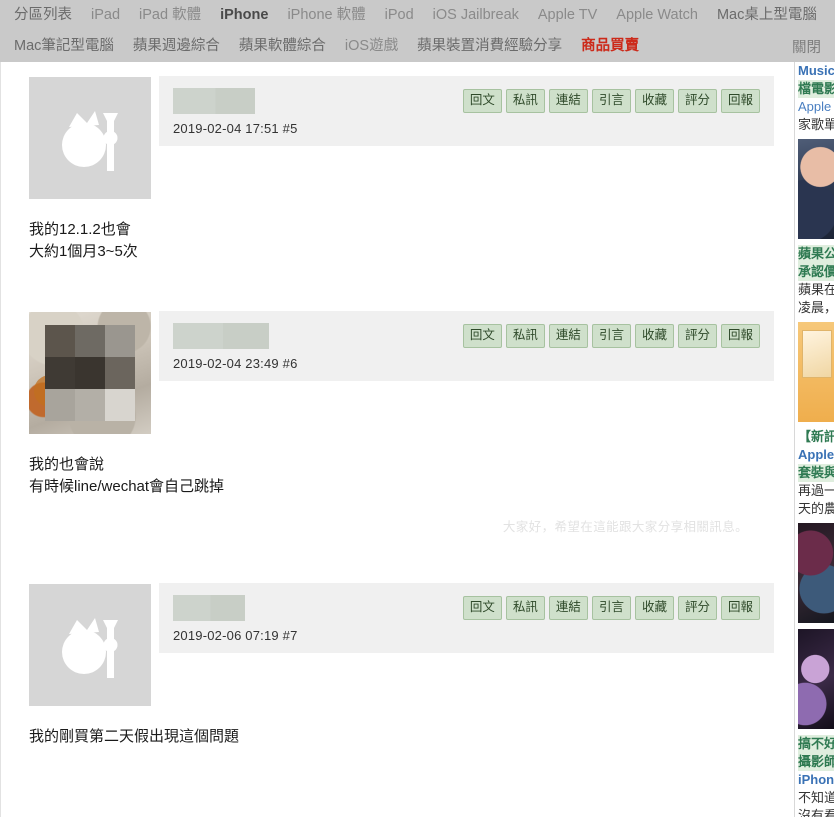 The image size is (835, 817). What do you see at coordinates (816, 780) in the screenshot?
I see `sidebar-news-line-7-2: iPhone` at bounding box center [816, 780].